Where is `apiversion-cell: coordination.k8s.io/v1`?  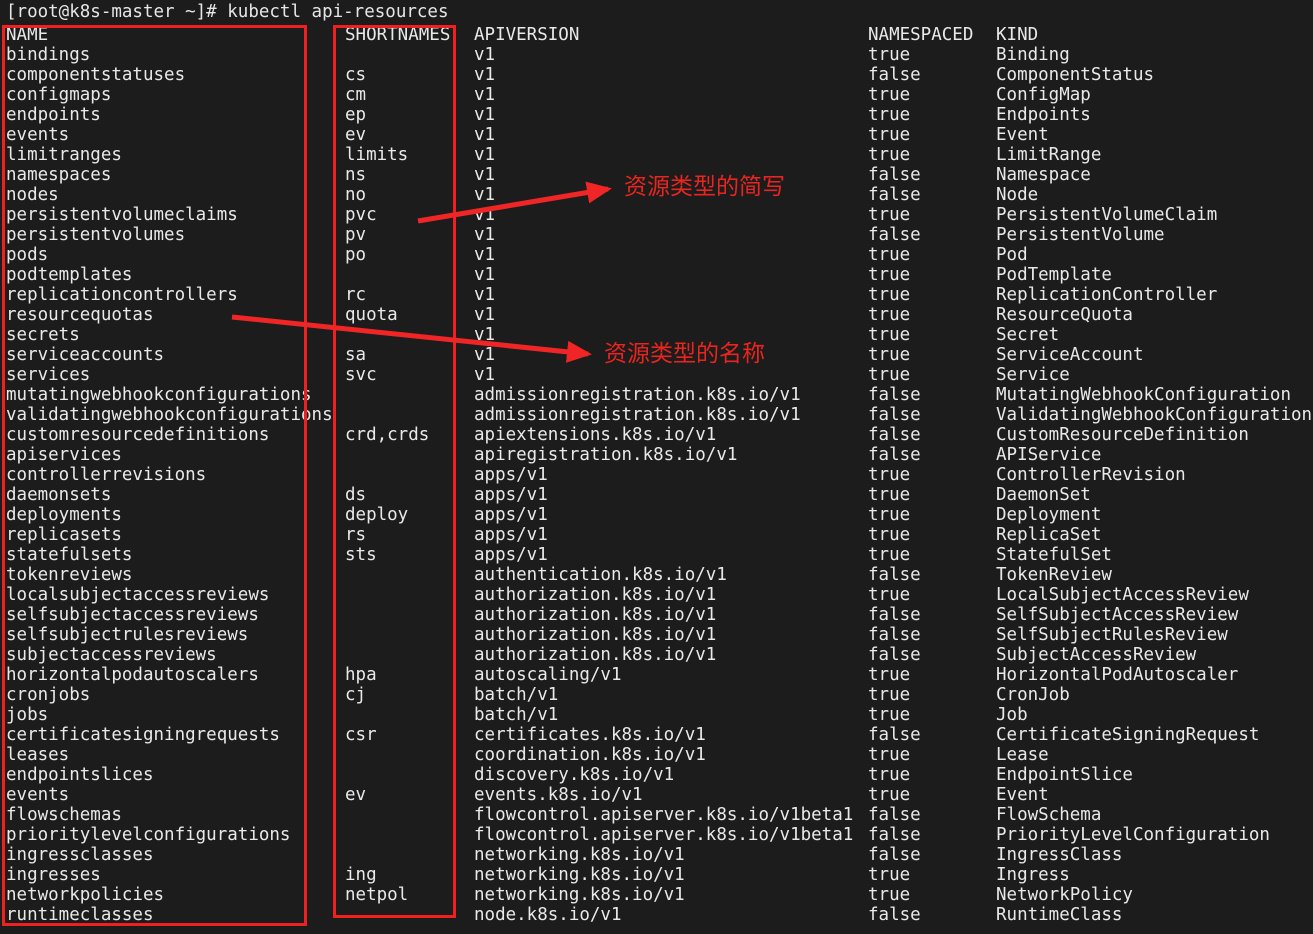
apiversion-cell: coordination.k8s.io/v1 is located at coordinates (590, 755).